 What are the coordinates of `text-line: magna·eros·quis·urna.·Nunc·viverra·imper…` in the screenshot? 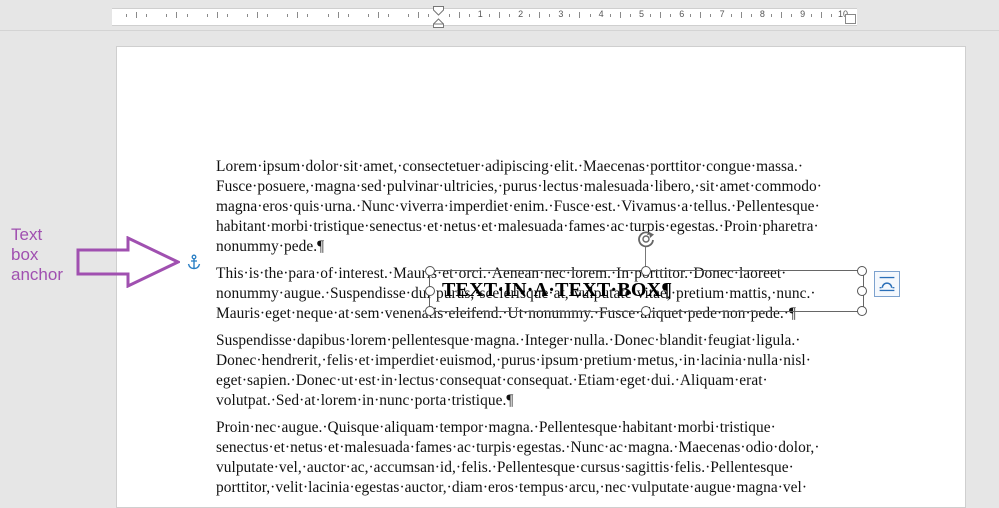 It's located at (518, 206).